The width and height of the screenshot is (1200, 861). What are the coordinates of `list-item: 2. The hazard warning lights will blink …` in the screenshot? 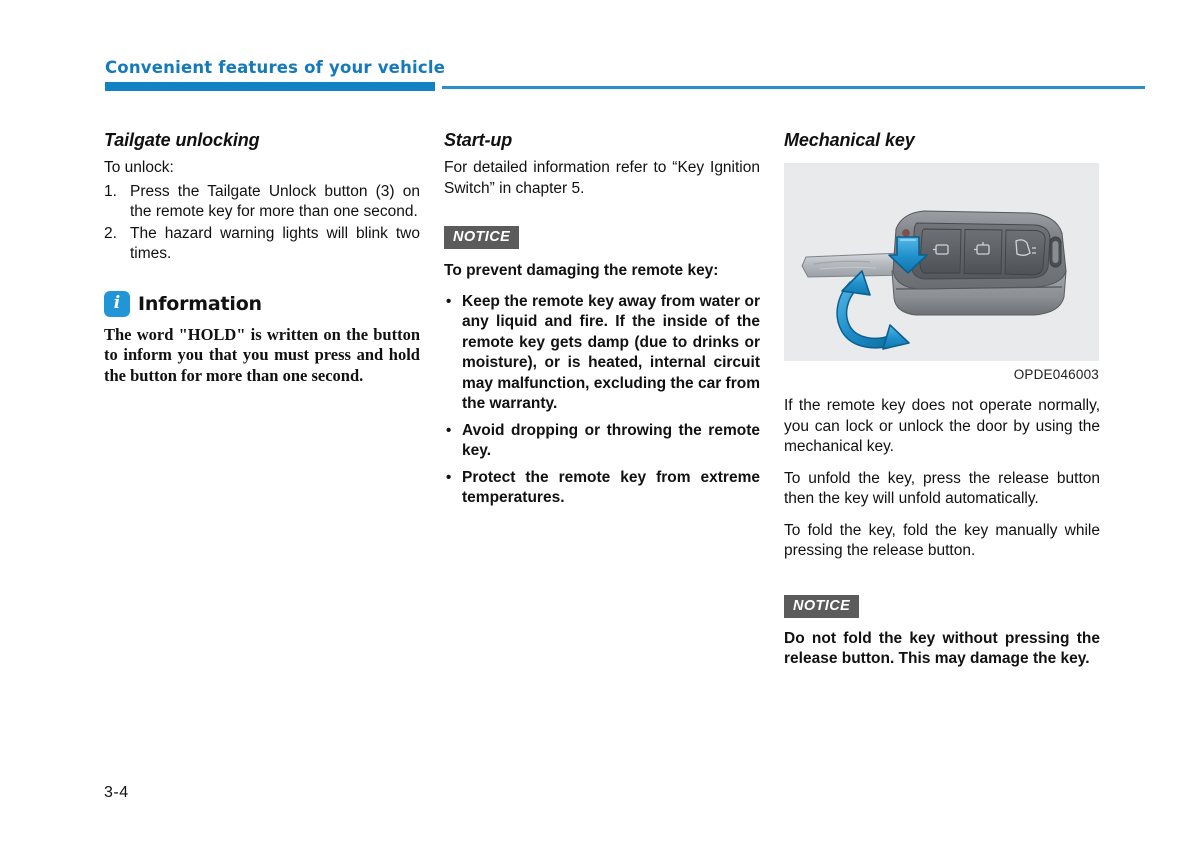 It's located at (262, 244).